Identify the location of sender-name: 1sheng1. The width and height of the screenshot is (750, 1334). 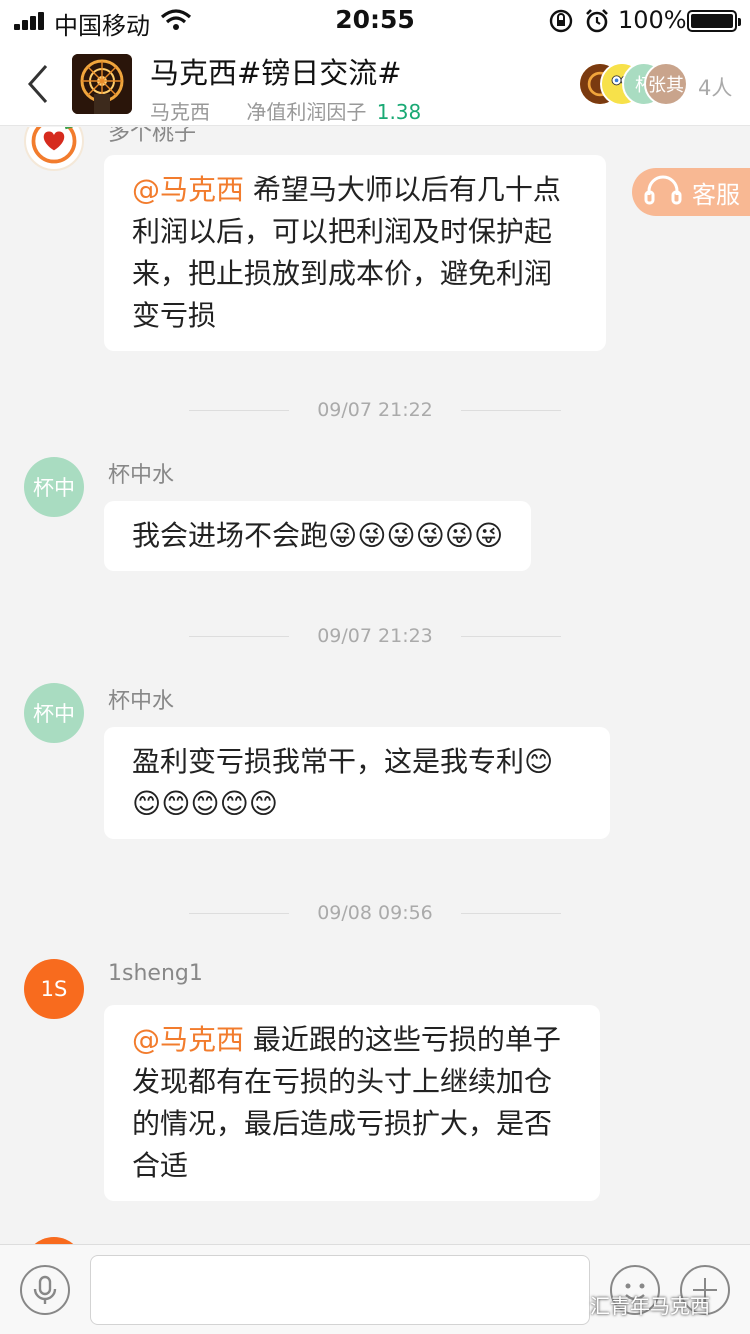
(155, 973).